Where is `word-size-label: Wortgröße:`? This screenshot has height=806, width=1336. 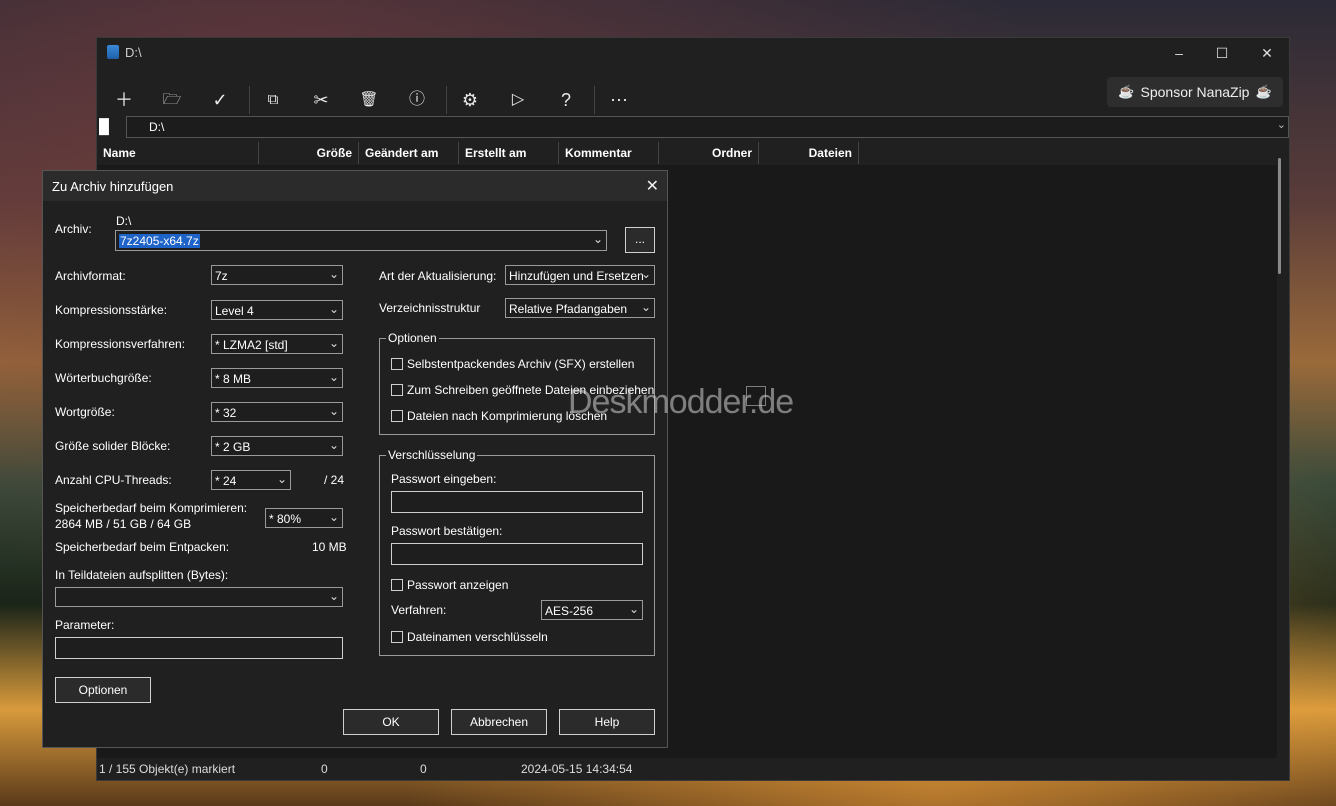
word-size-label: Wortgröße: is located at coordinates (85, 412).